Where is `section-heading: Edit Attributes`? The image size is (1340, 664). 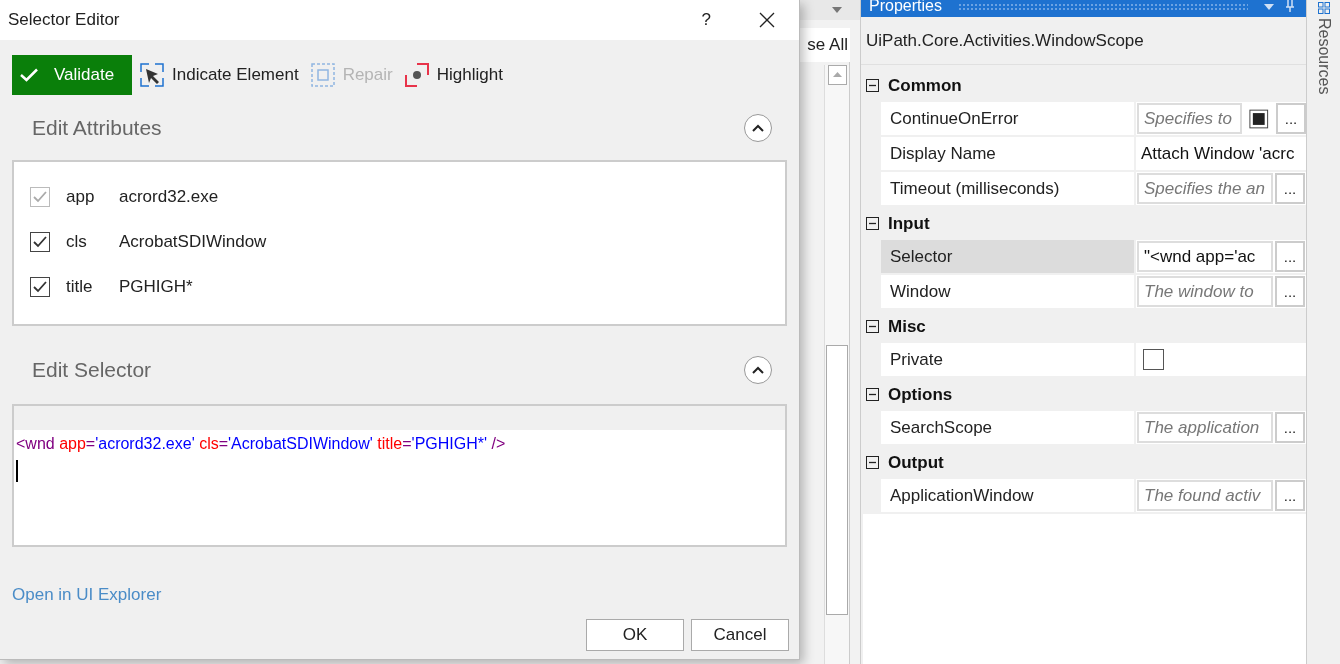 section-heading: Edit Attributes is located at coordinates (97, 128).